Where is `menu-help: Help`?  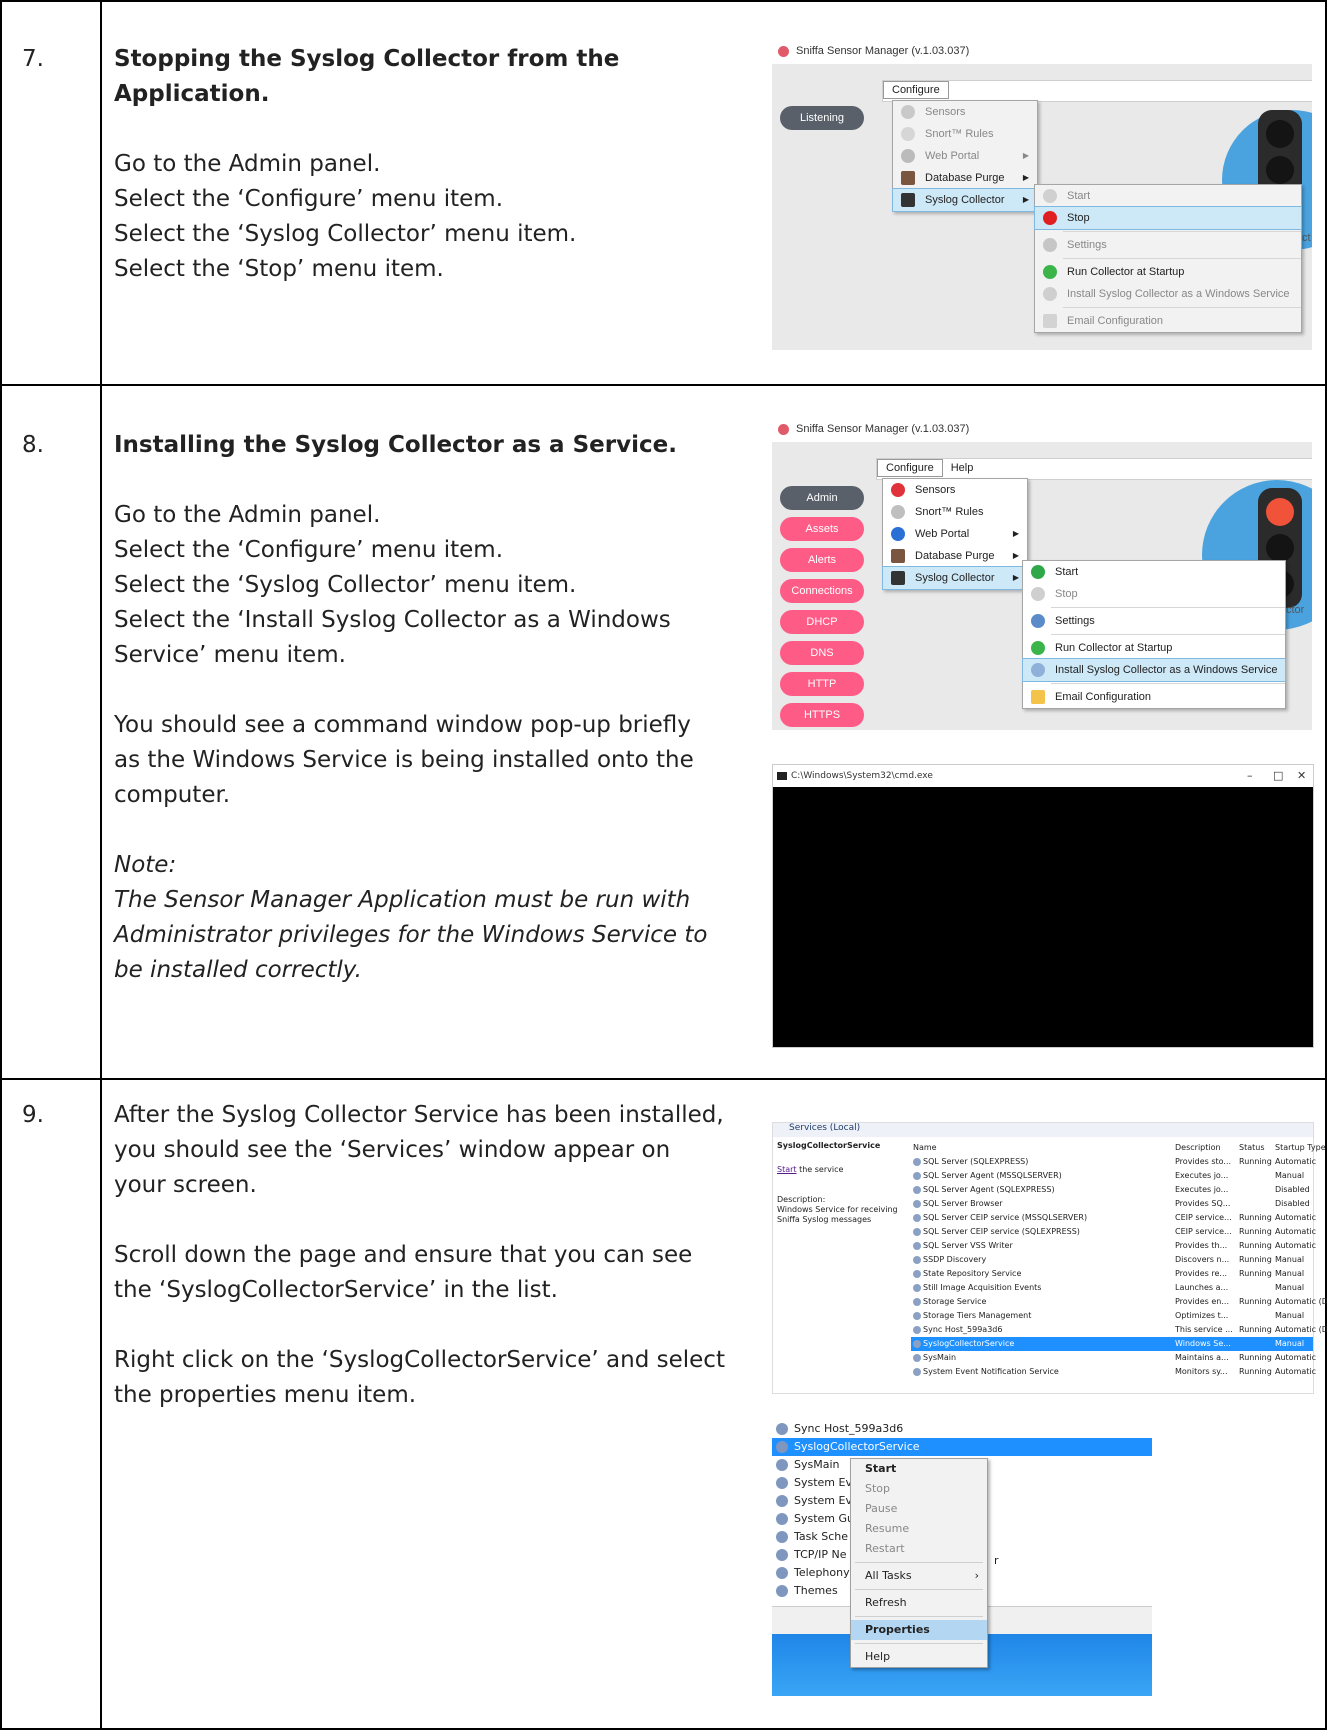 menu-help: Help is located at coordinates (962, 468).